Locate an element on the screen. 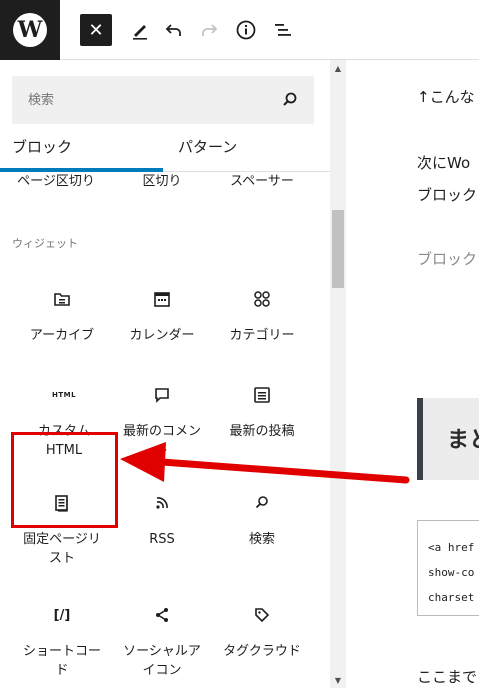 The height and width of the screenshot is (688, 479). wordpress-logo-button: W is located at coordinates (30, 30).